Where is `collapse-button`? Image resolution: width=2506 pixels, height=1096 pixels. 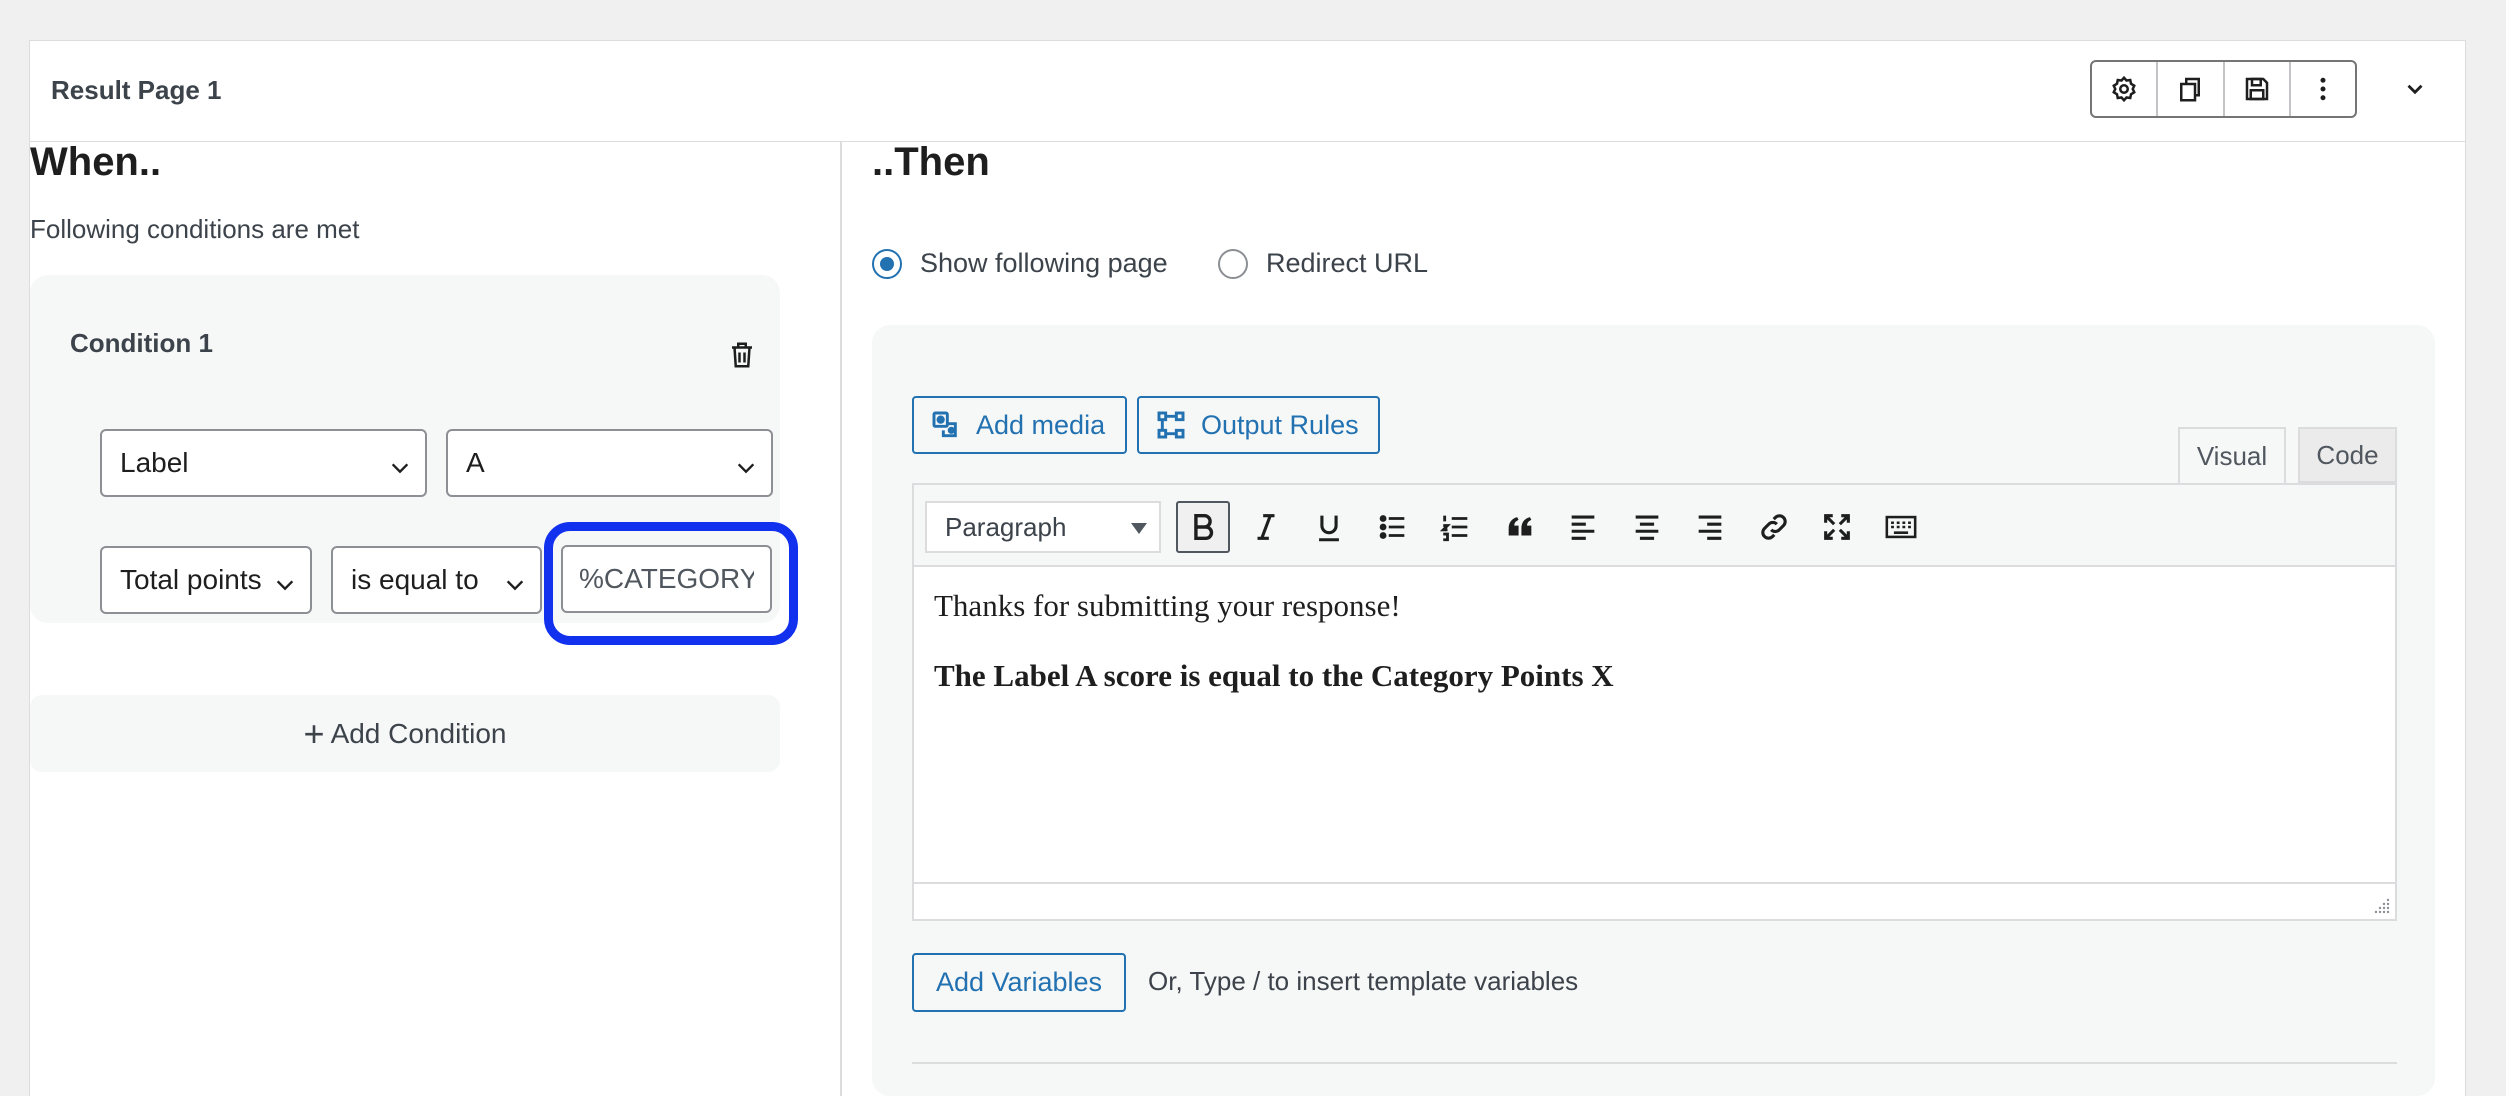
collapse-button is located at coordinates (2415, 89).